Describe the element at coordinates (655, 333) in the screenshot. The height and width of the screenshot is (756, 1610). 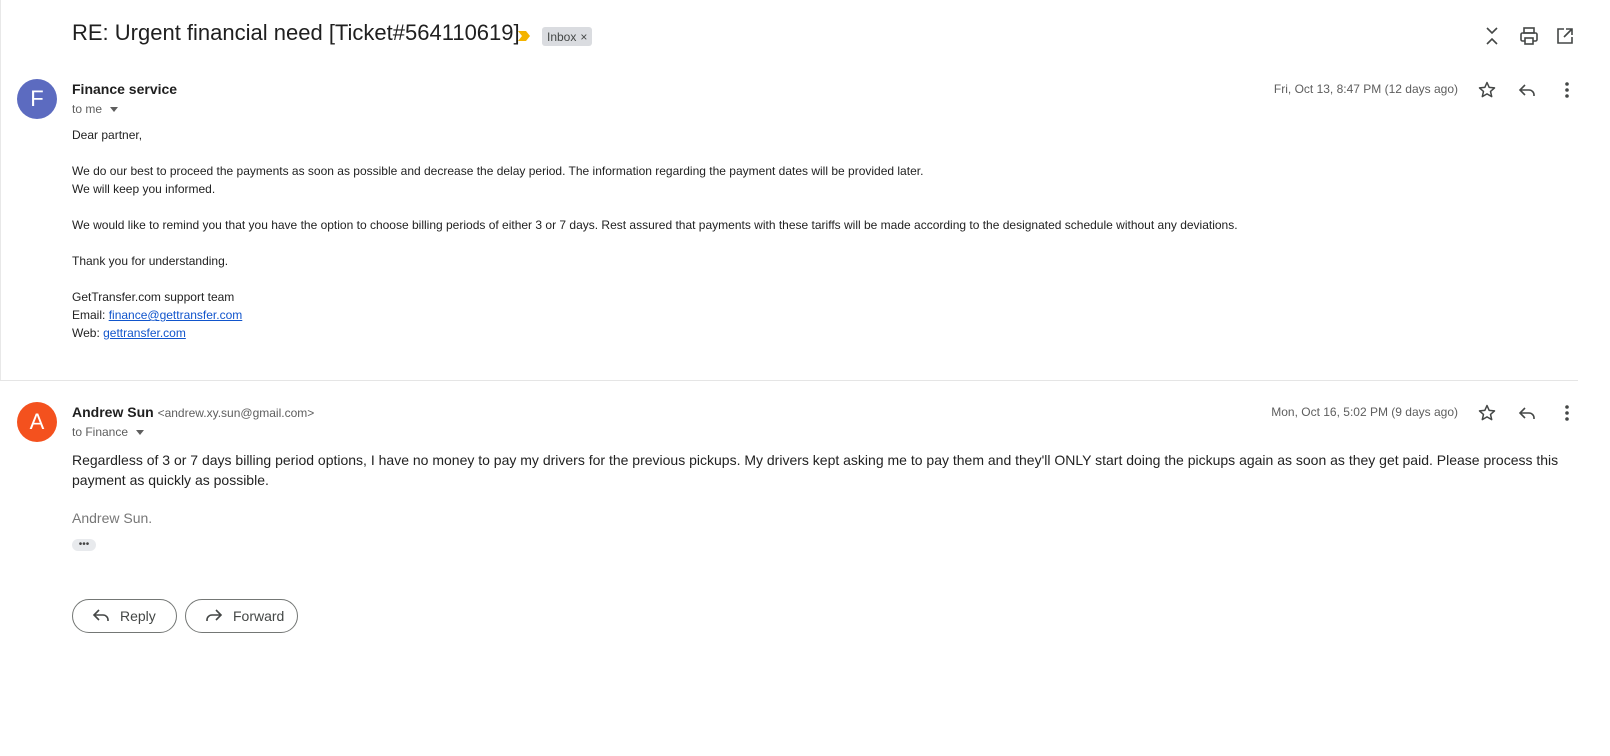
I see `signature-web-line: Web: gettransfer.com` at that location.